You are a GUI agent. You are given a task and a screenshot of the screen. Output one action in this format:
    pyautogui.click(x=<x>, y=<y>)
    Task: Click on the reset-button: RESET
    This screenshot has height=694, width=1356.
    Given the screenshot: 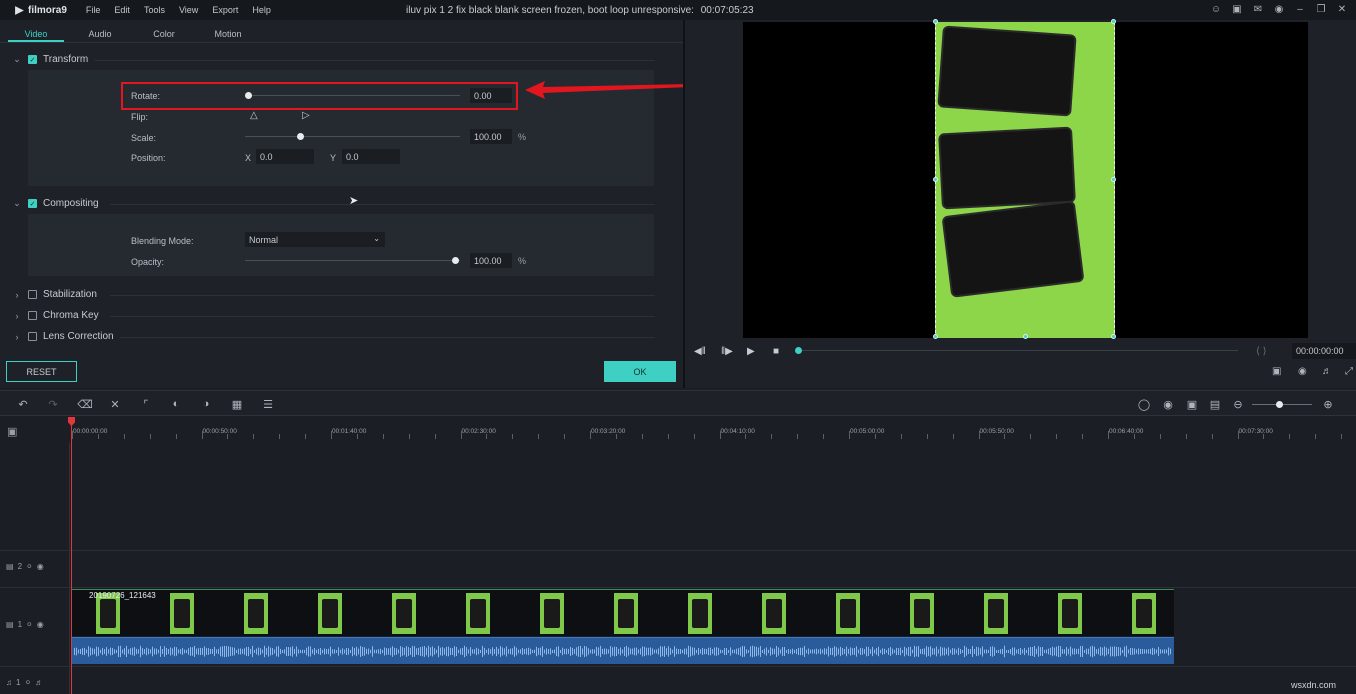 What is the action you would take?
    pyautogui.click(x=41, y=371)
    